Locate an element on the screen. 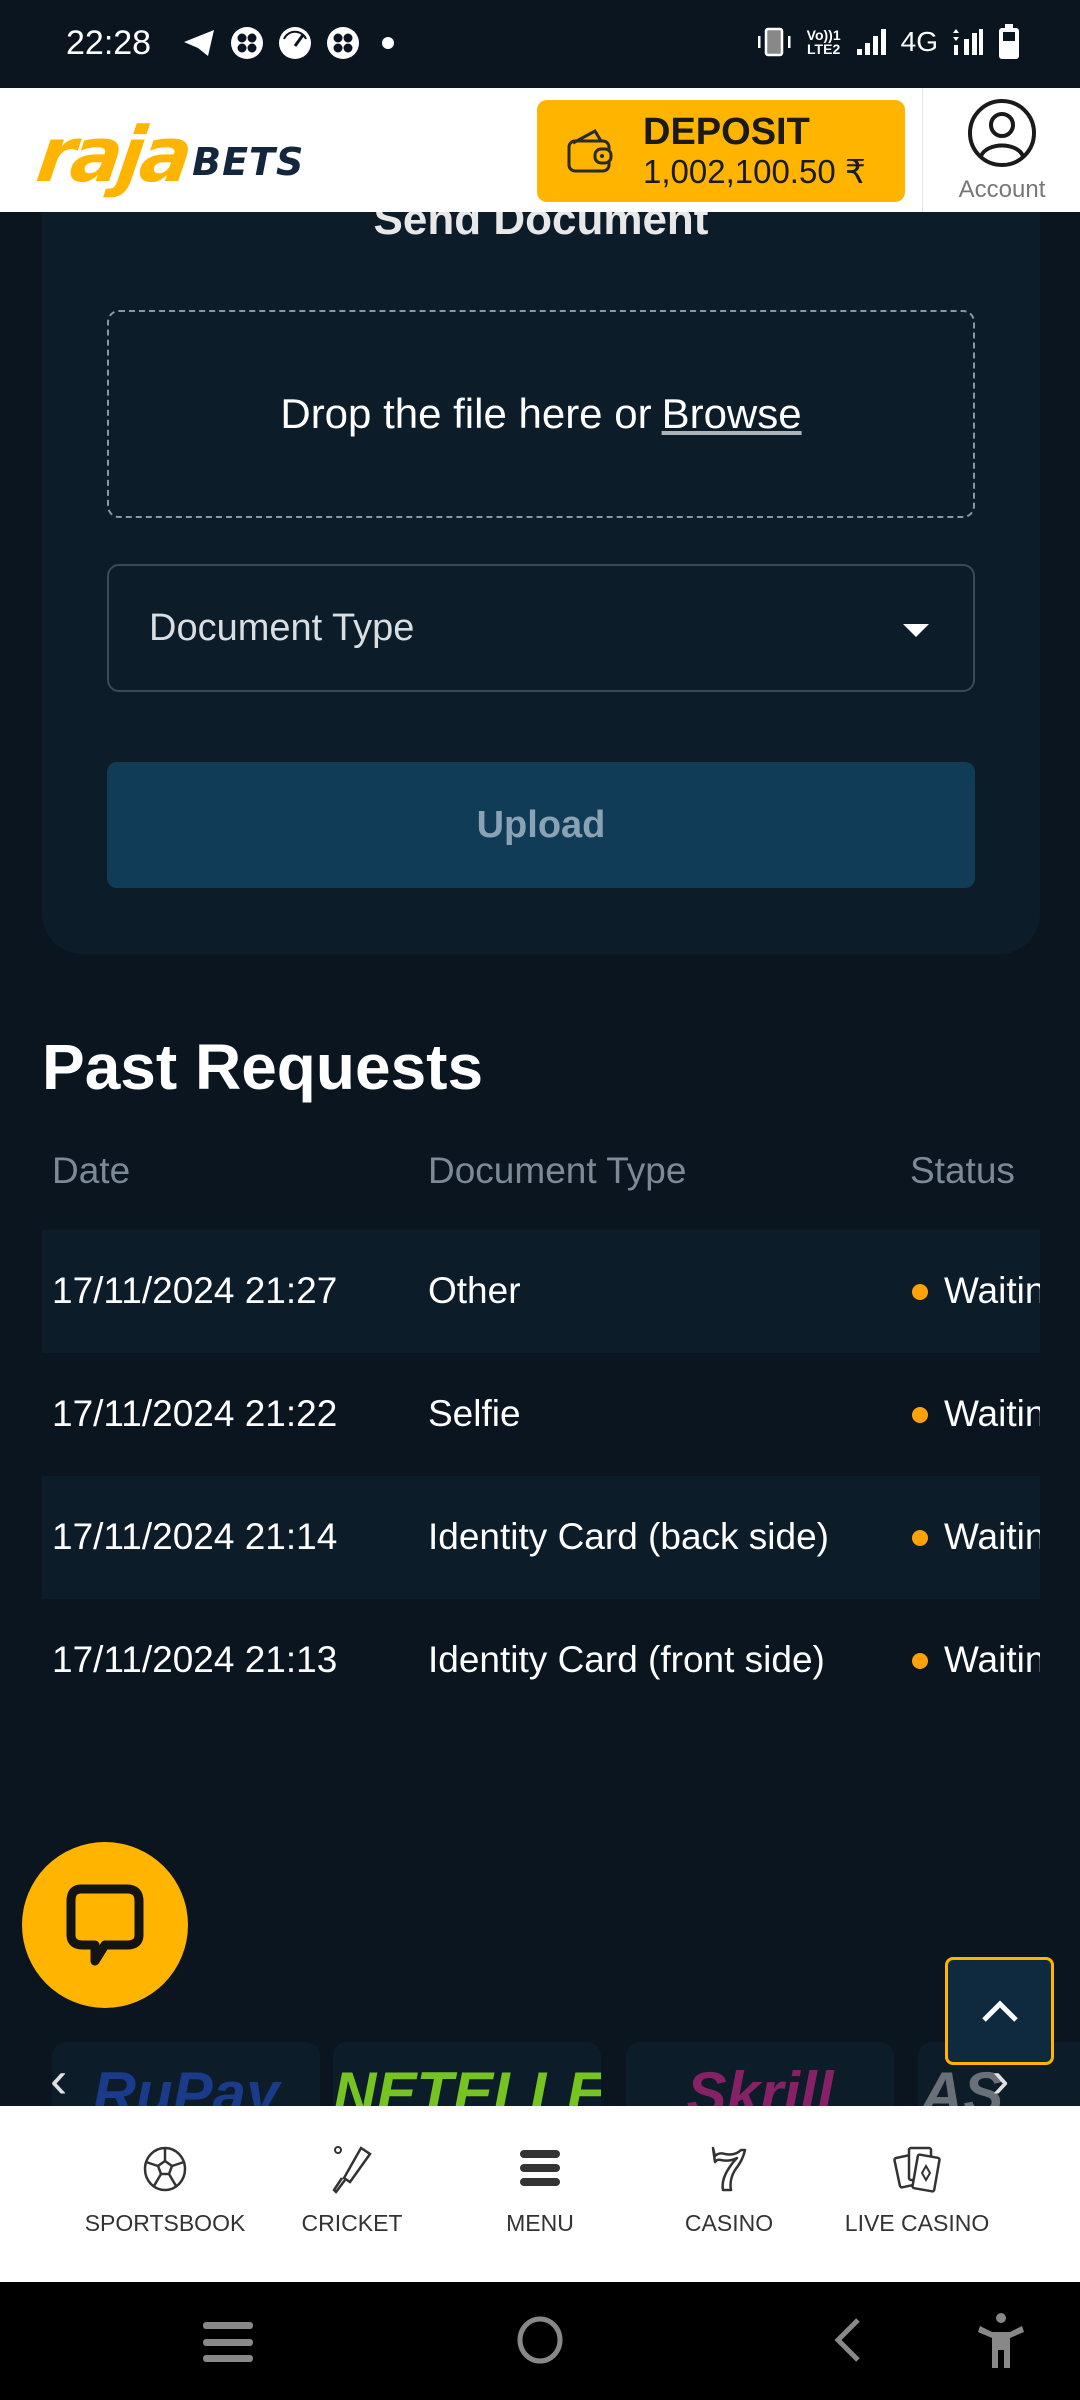 The height and width of the screenshot is (2400, 1080). recents-icon is located at coordinates (228, 2342).